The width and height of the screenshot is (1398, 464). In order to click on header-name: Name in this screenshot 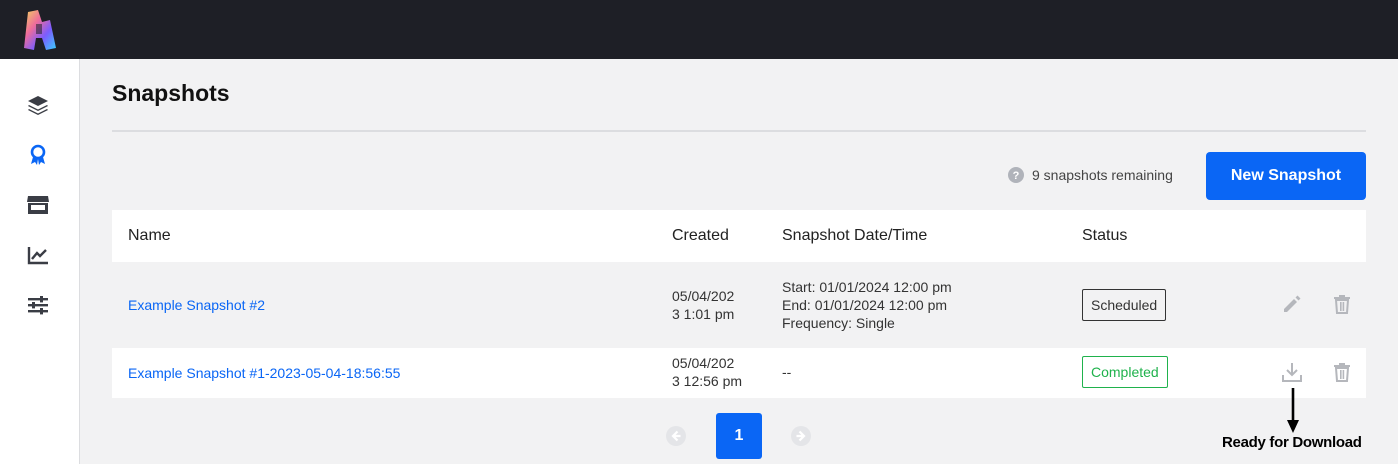, I will do `click(149, 236)`.